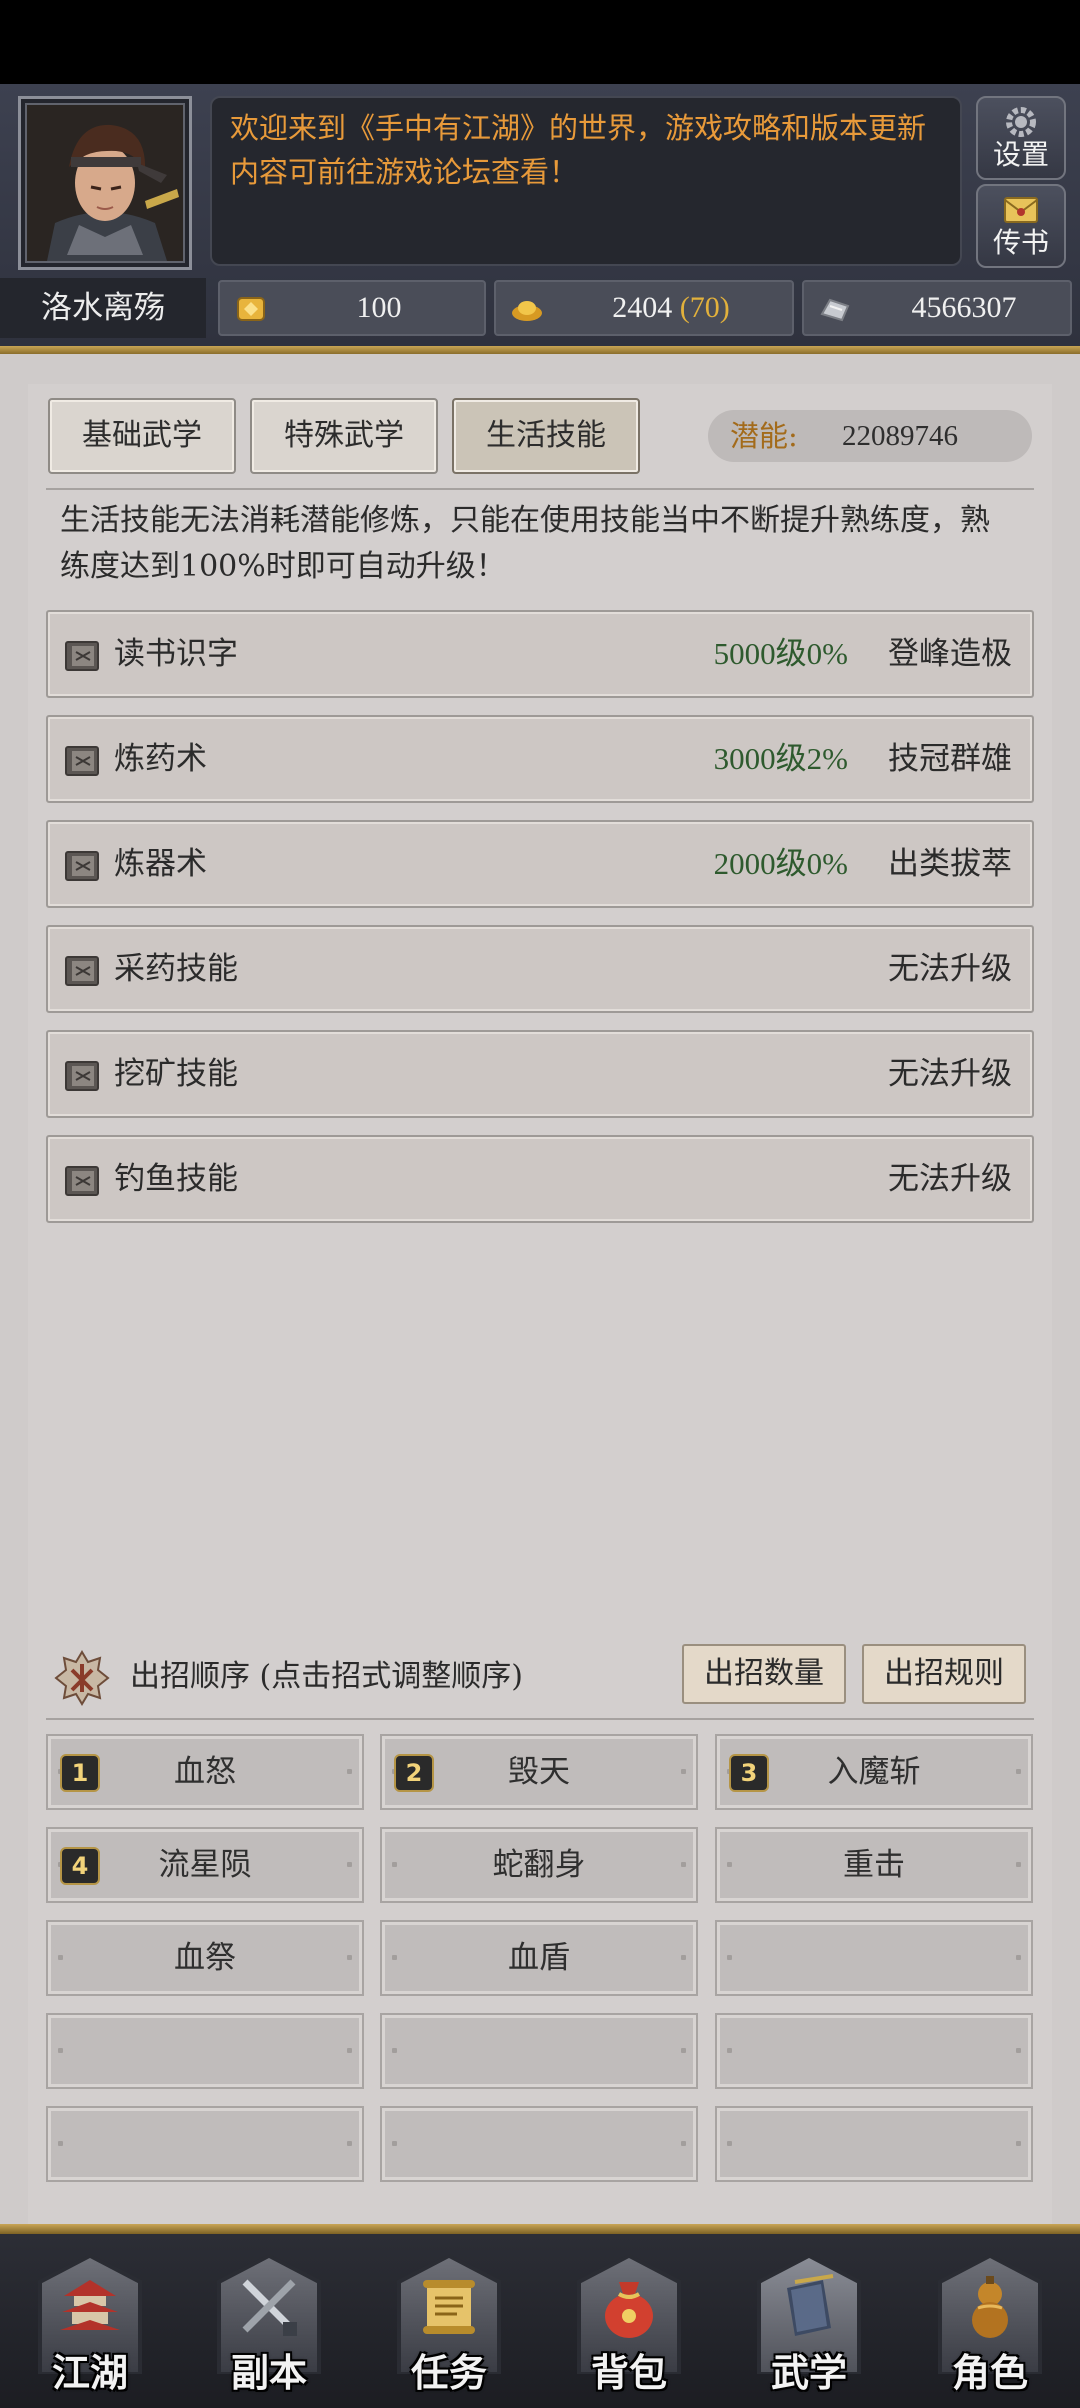 The image size is (1080, 2408). What do you see at coordinates (540, 2321) in the screenshot?
I see `bottom-nav` at bounding box center [540, 2321].